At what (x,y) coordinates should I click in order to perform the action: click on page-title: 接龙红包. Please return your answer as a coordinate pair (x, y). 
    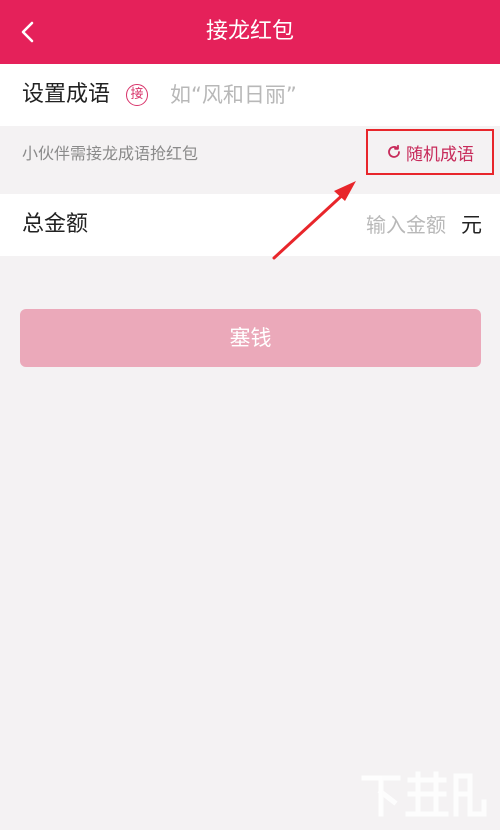
    Looking at the image, I should click on (249, 31).